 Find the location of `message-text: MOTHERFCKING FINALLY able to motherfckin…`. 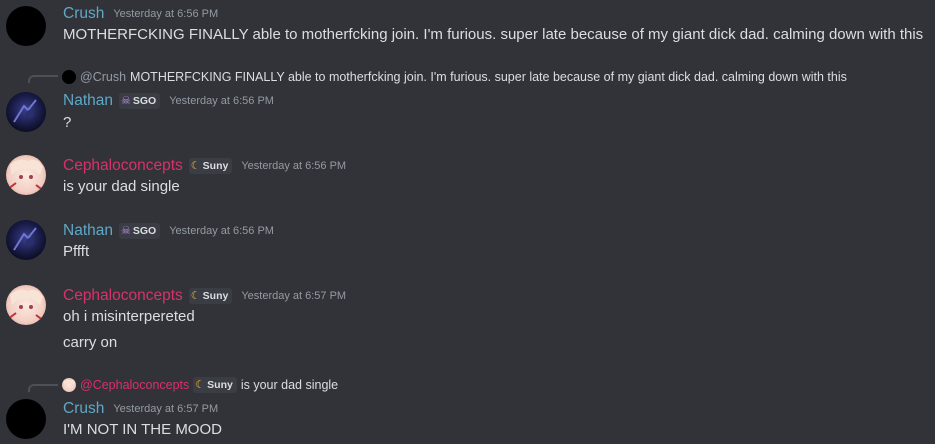

message-text: MOTHERFCKING FINALLY able to motherfckin… is located at coordinates (493, 34).